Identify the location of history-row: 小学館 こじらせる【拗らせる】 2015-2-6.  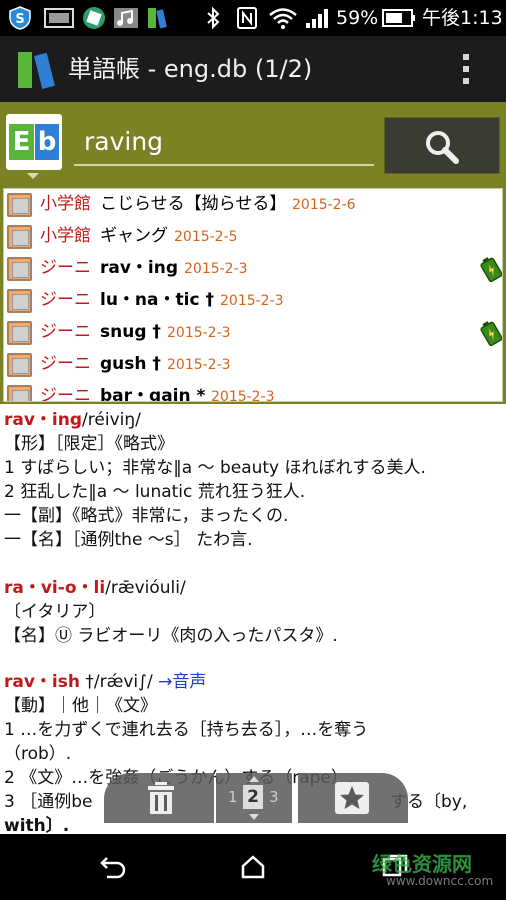
(253, 204).